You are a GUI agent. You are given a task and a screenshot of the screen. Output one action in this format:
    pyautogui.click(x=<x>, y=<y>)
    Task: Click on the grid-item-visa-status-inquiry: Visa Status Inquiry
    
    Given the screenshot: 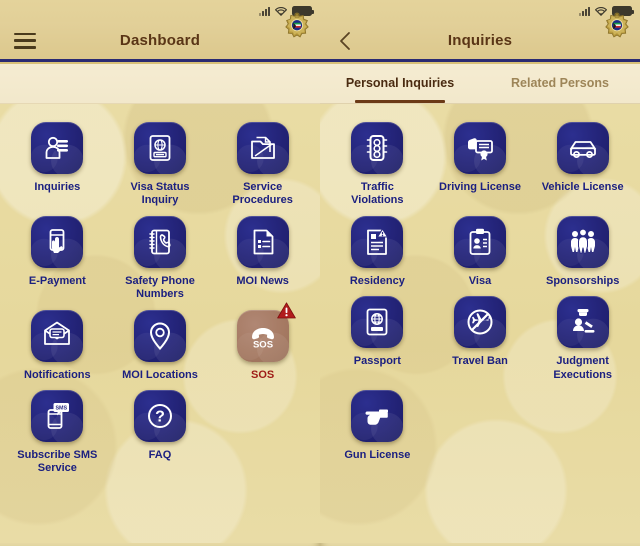 What is the action you would take?
    pyautogui.click(x=160, y=163)
    